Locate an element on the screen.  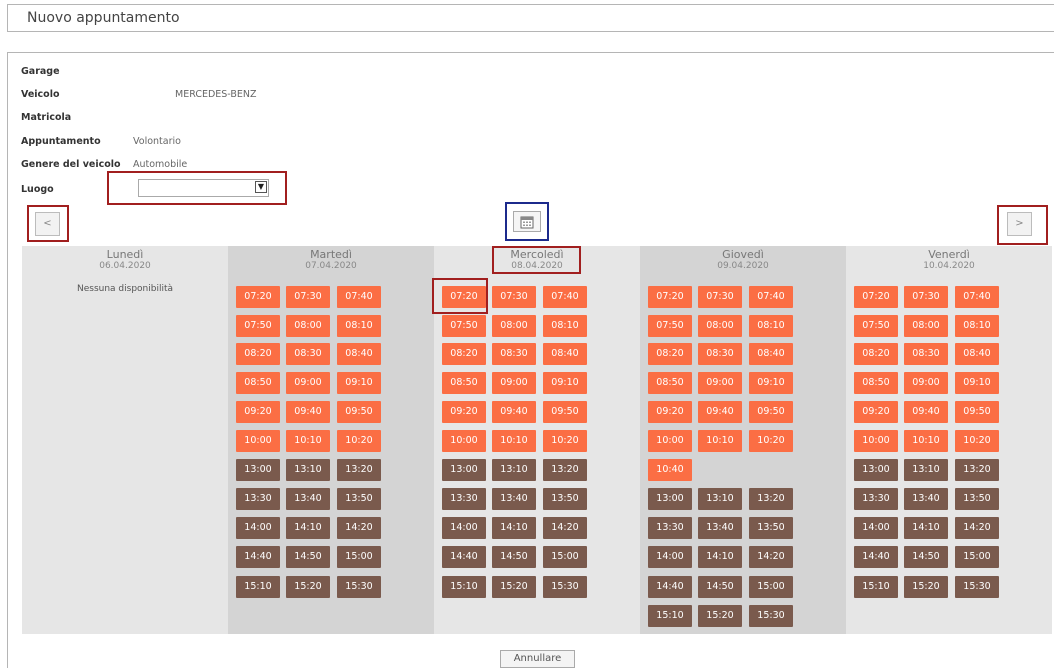
time-slot-button: 10:40 is located at coordinates (670, 470).